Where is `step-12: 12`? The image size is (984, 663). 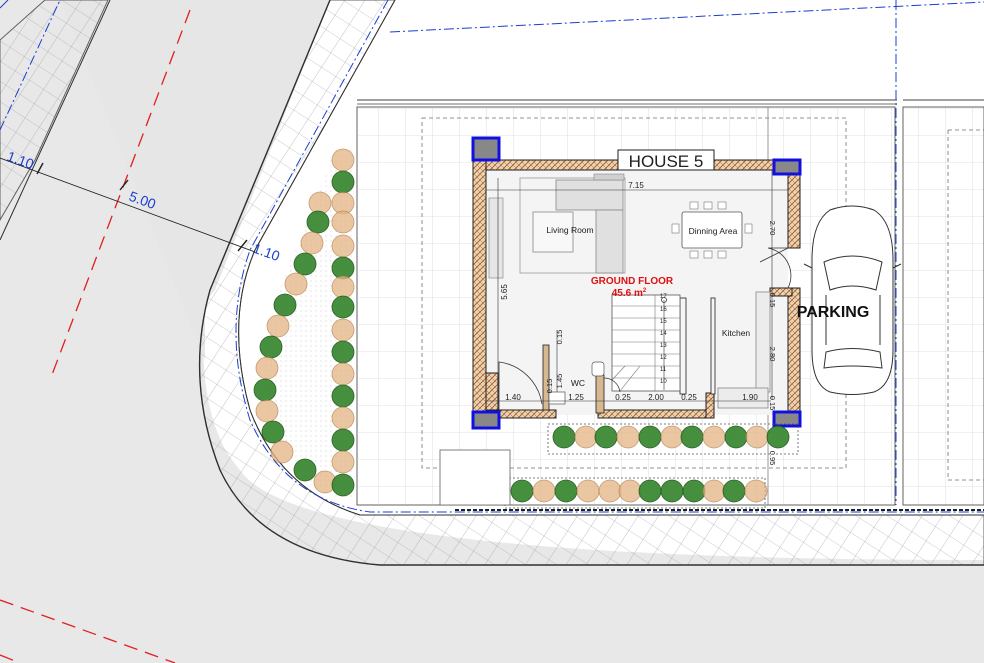 step-12: 12 is located at coordinates (663, 358).